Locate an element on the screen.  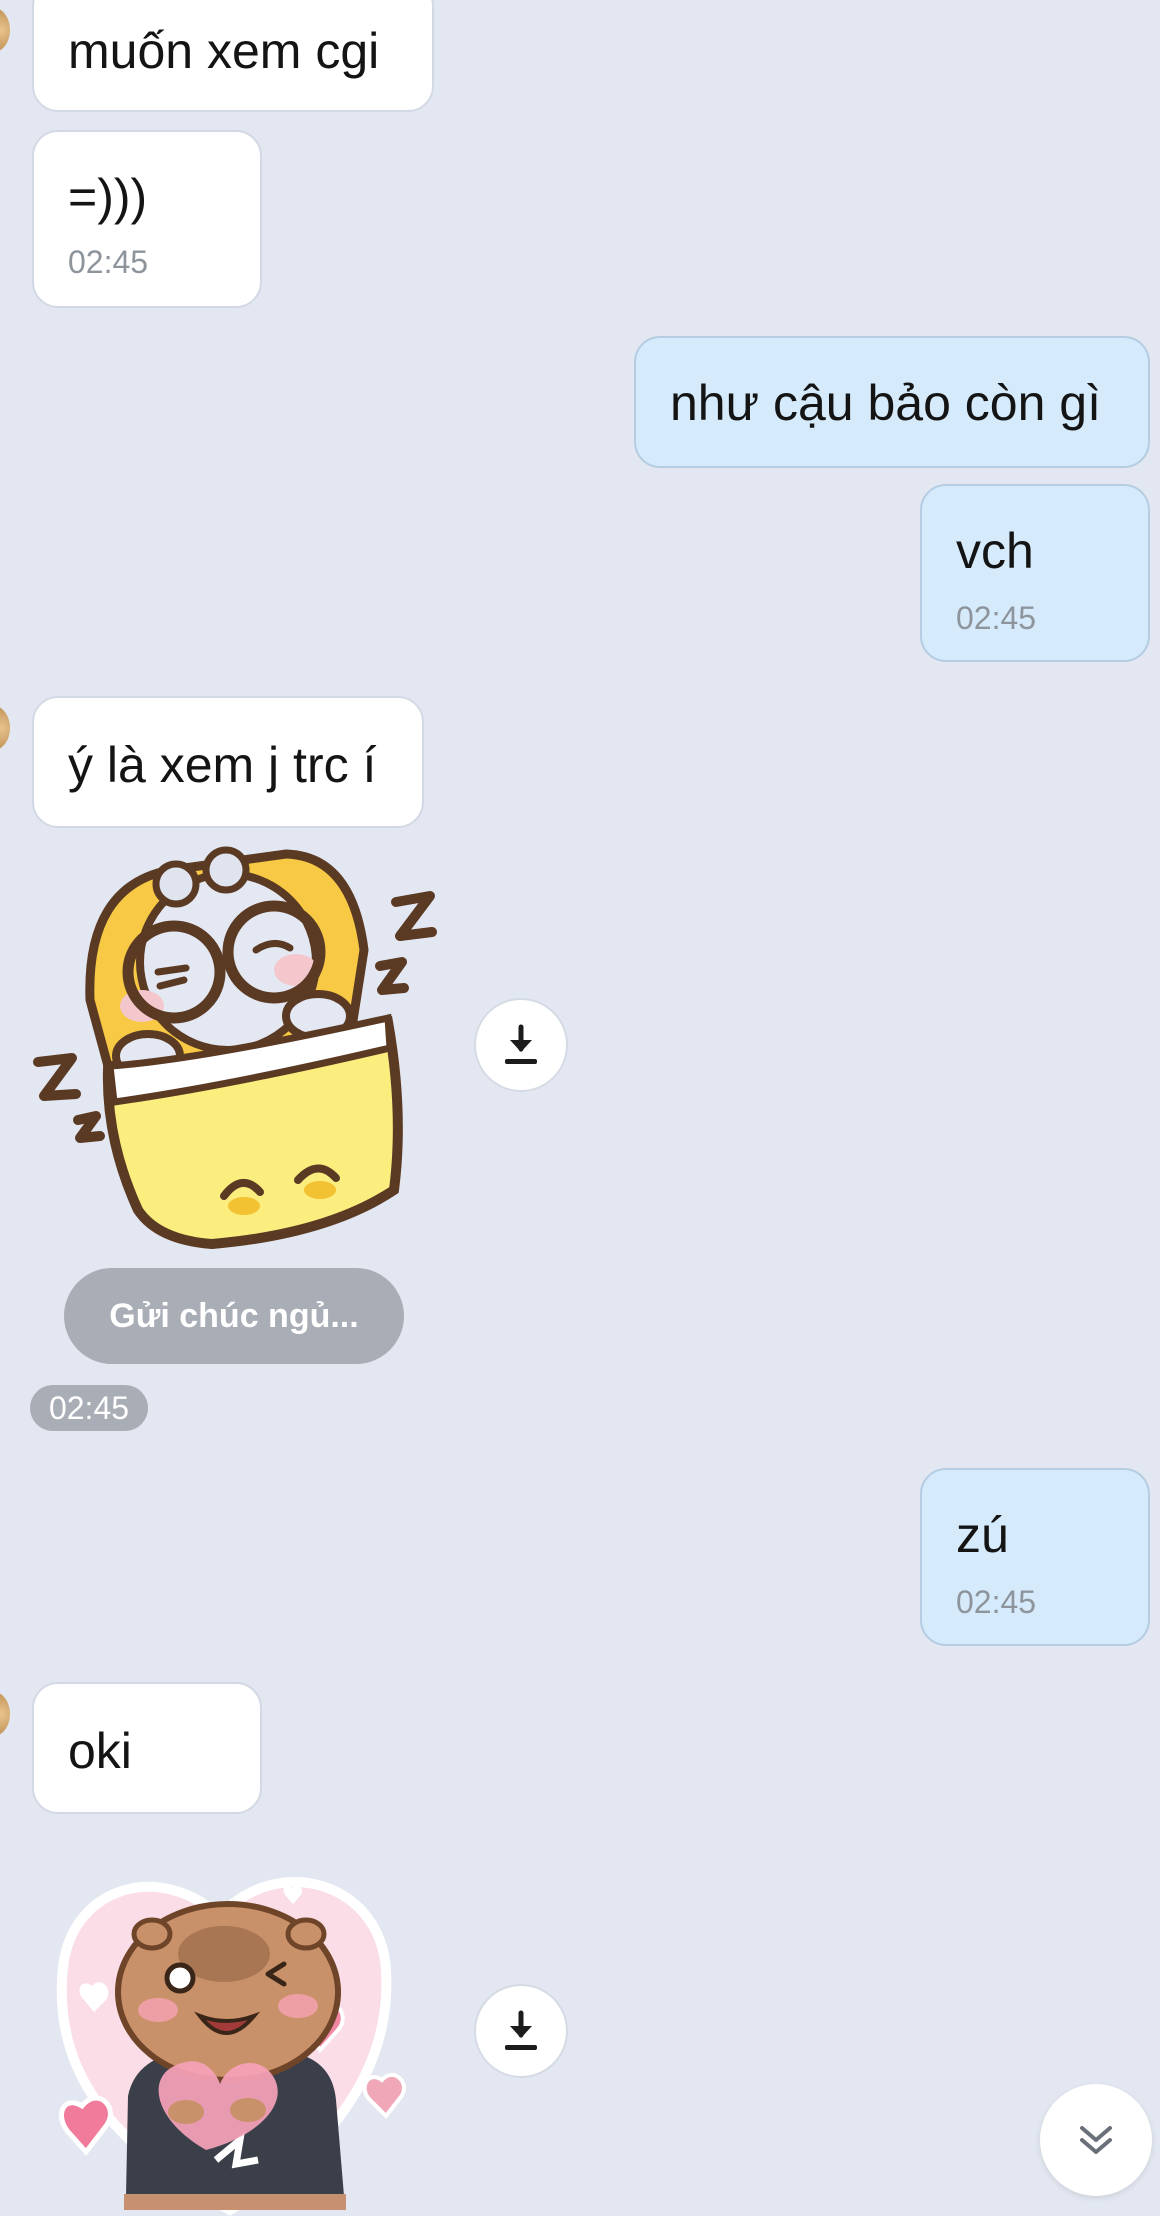
outgoing-message: như cậu bảo còn gì is located at coordinates (892, 402).